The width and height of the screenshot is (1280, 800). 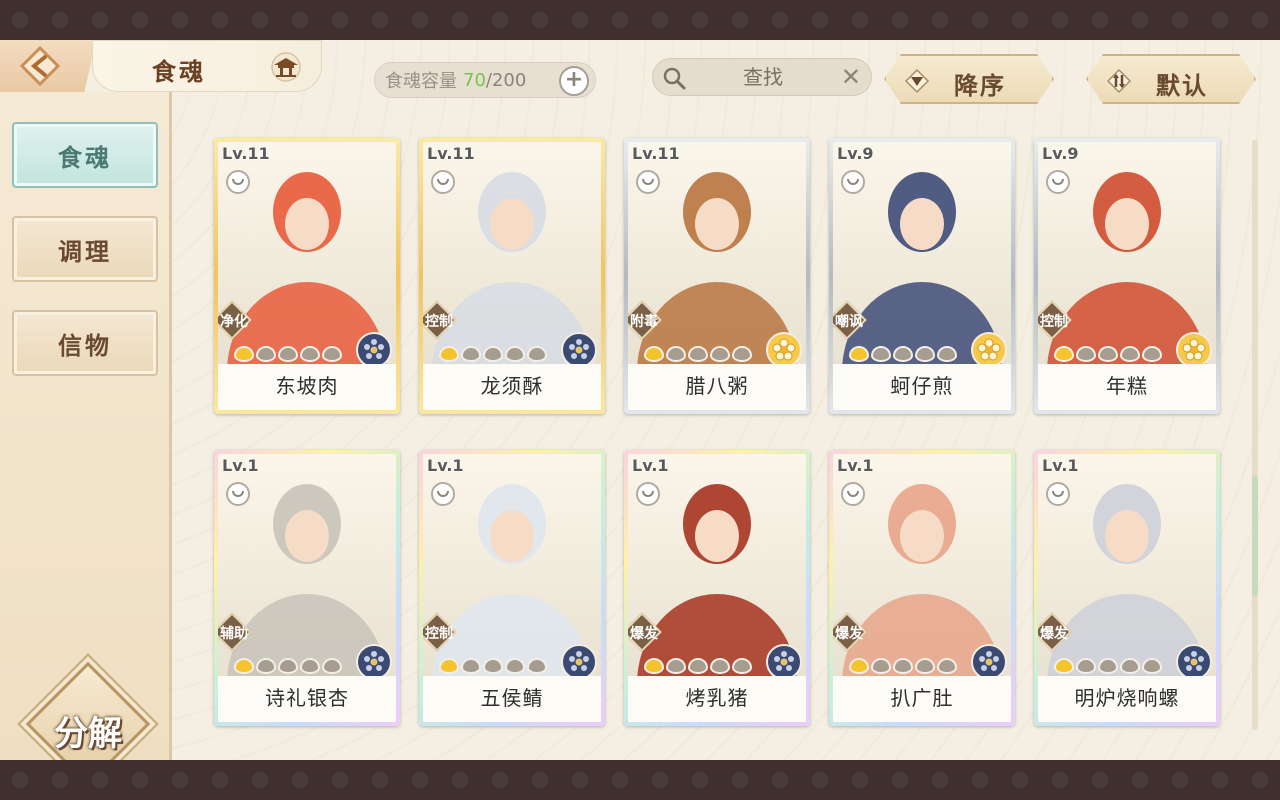 I want to click on search-input, so click(x=763, y=77).